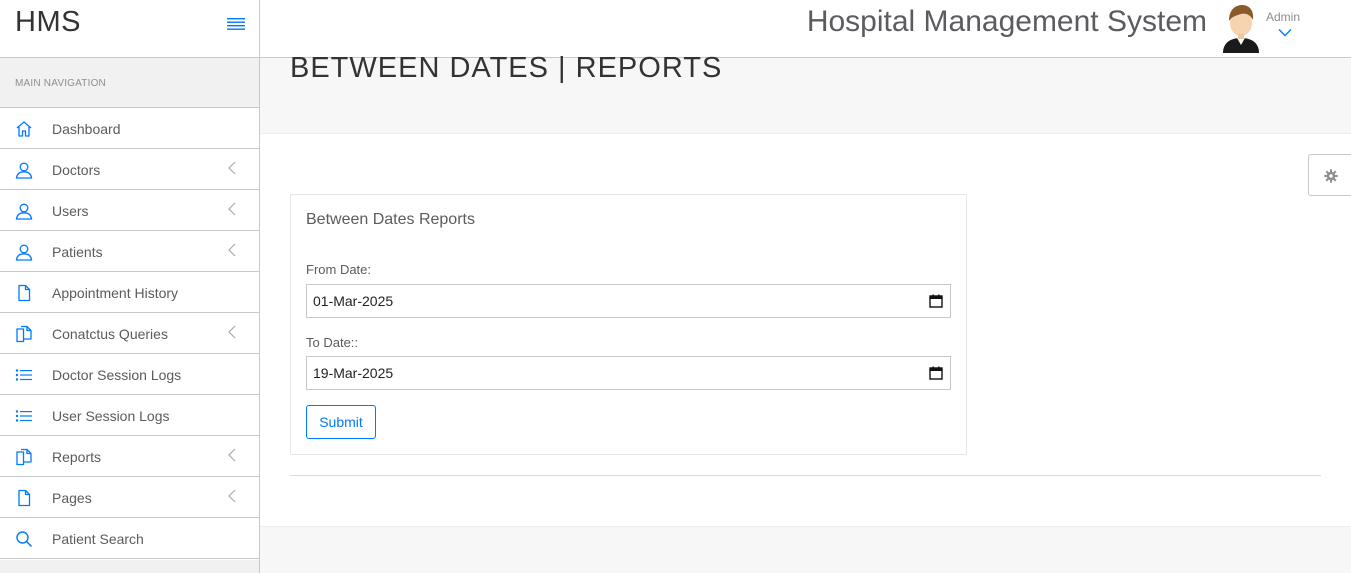  I want to click on home-icon, so click(24, 129).